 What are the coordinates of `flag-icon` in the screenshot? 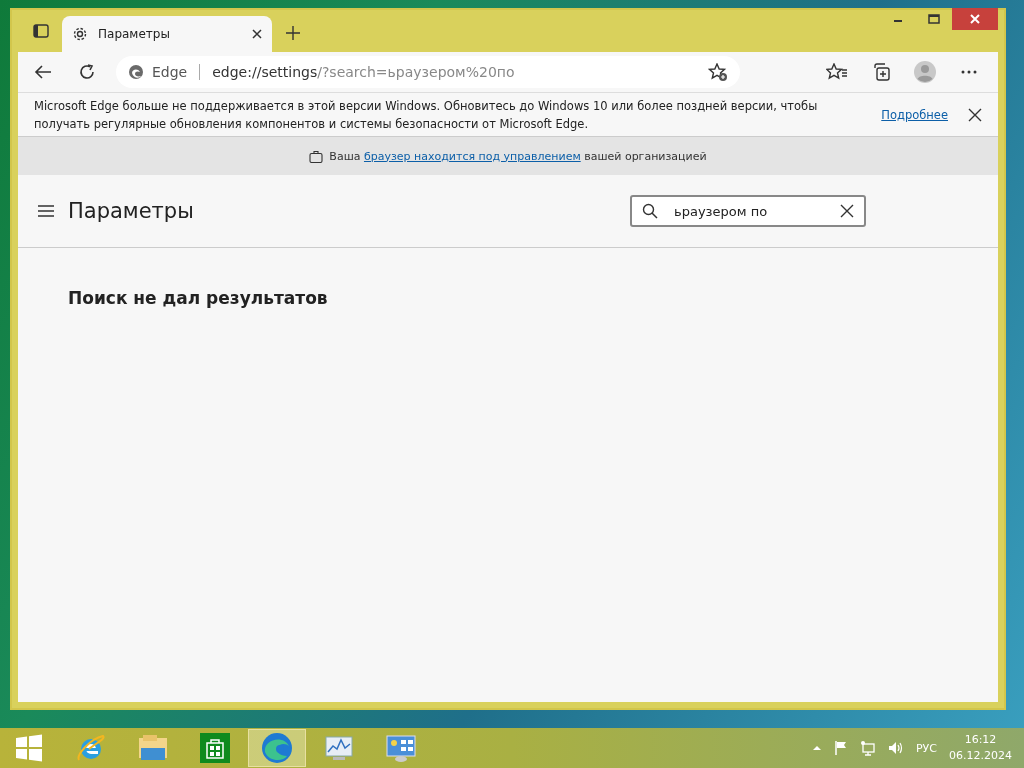 It's located at (841, 748).